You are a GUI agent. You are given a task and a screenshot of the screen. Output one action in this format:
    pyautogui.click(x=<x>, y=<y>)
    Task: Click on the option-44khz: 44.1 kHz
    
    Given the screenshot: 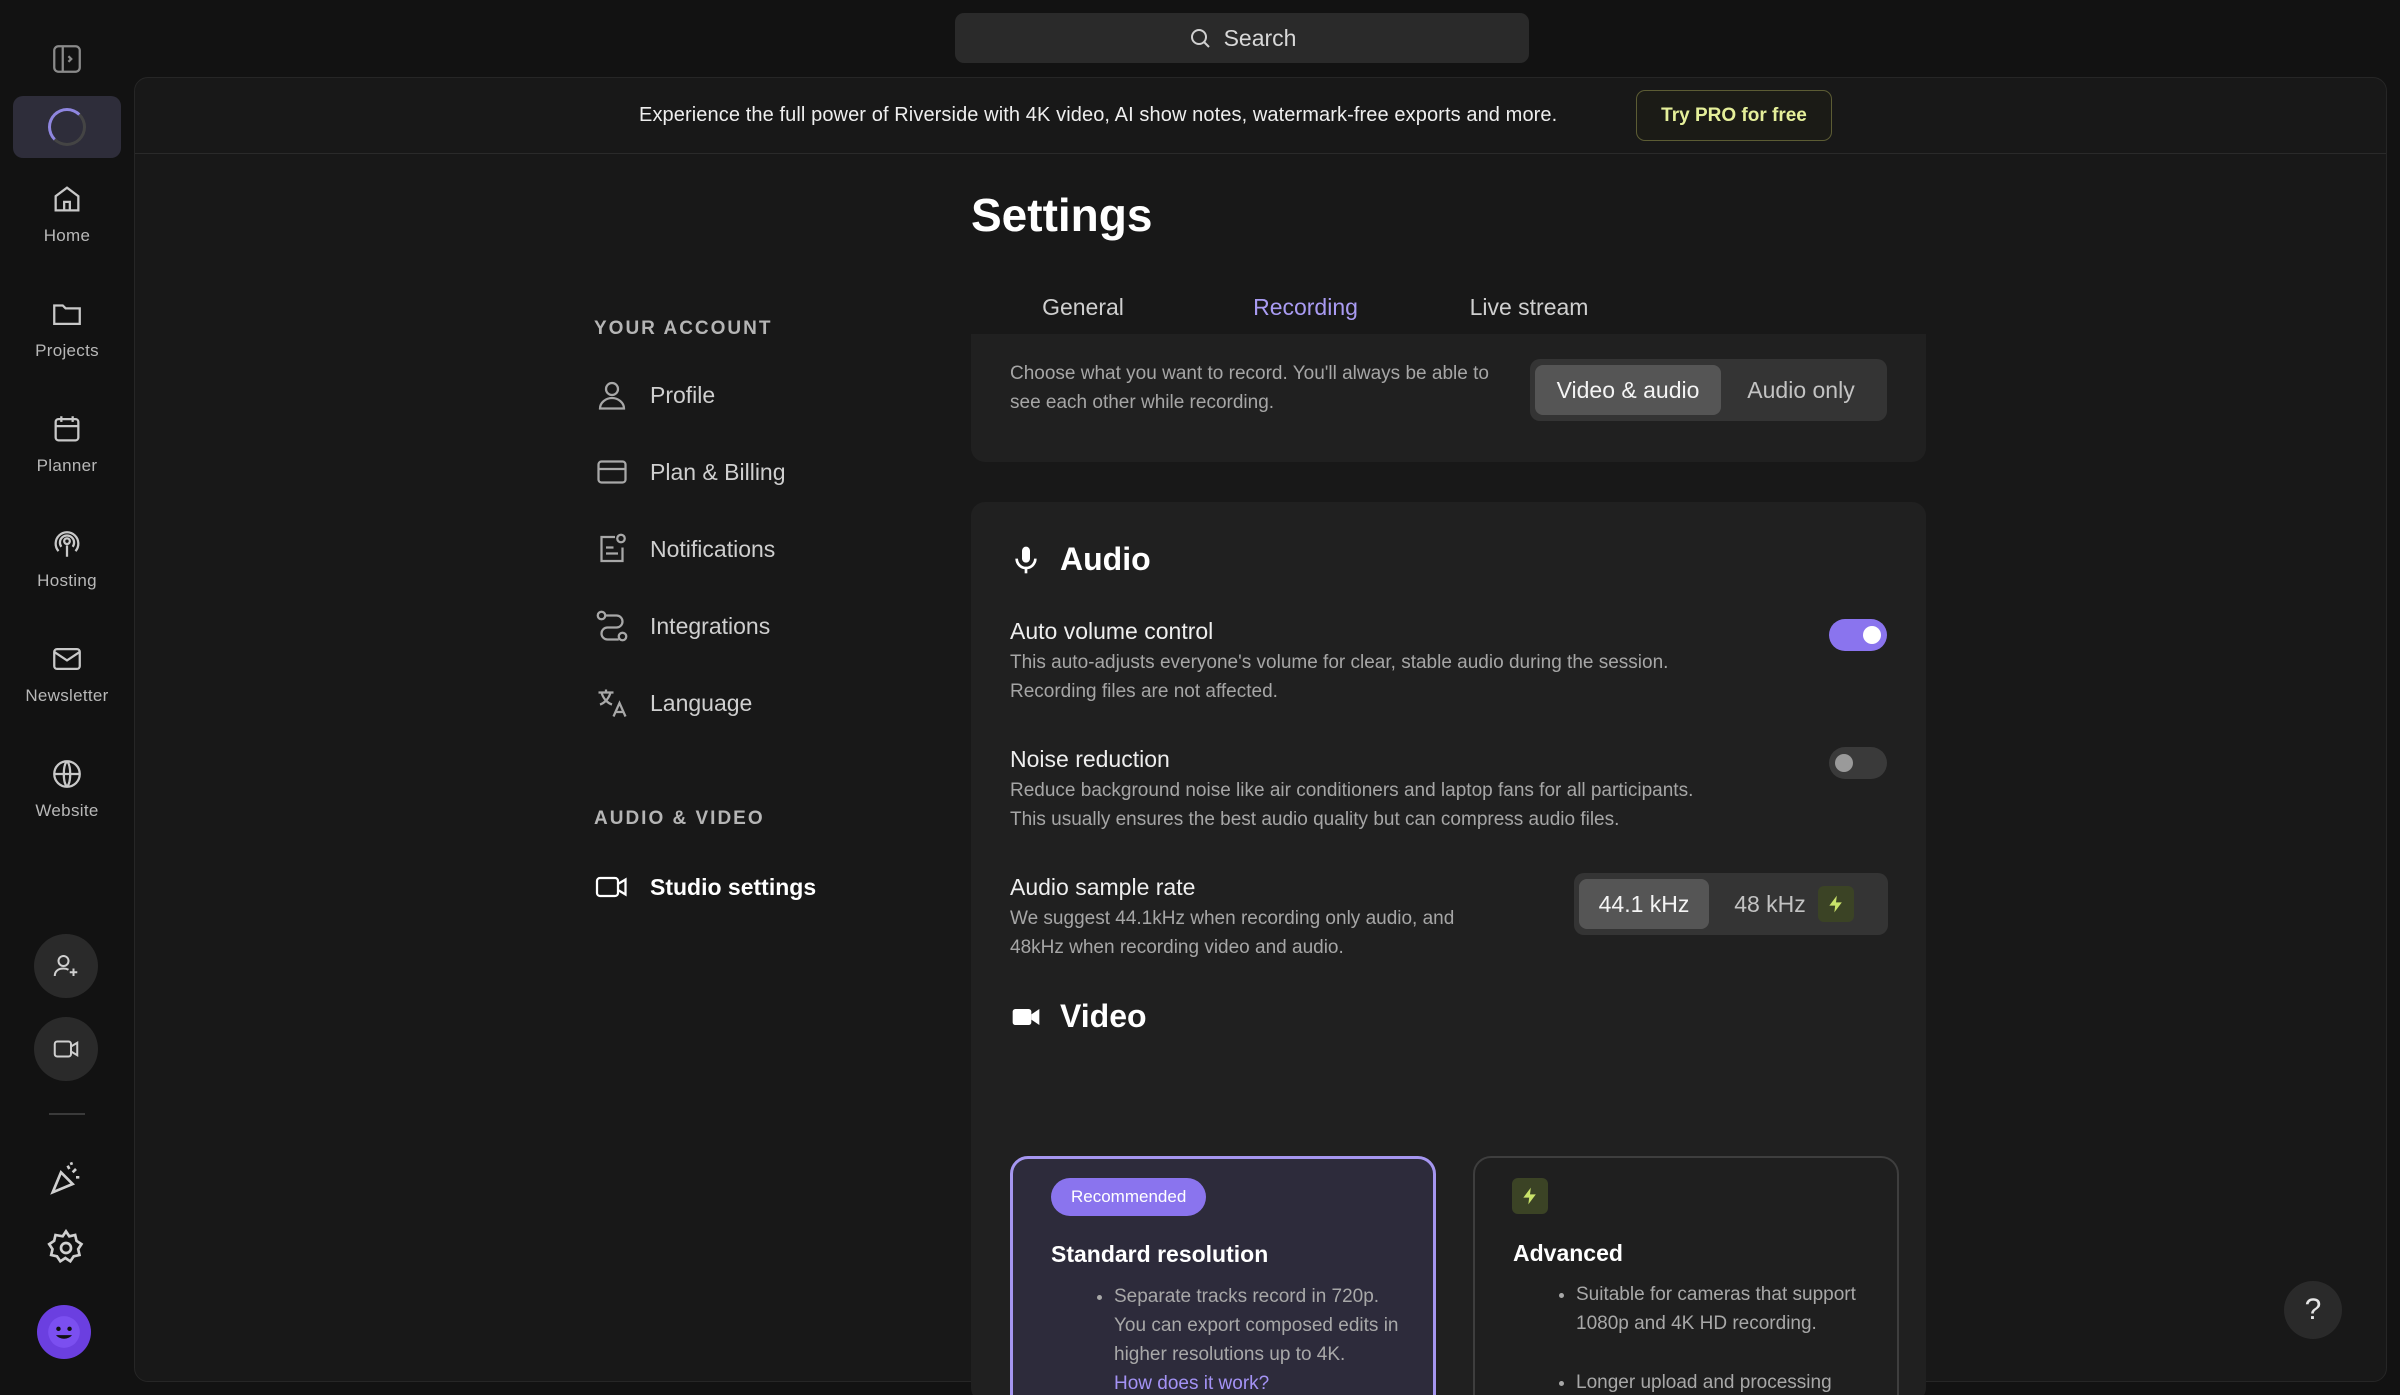 What is the action you would take?
    pyautogui.click(x=1644, y=904)
    